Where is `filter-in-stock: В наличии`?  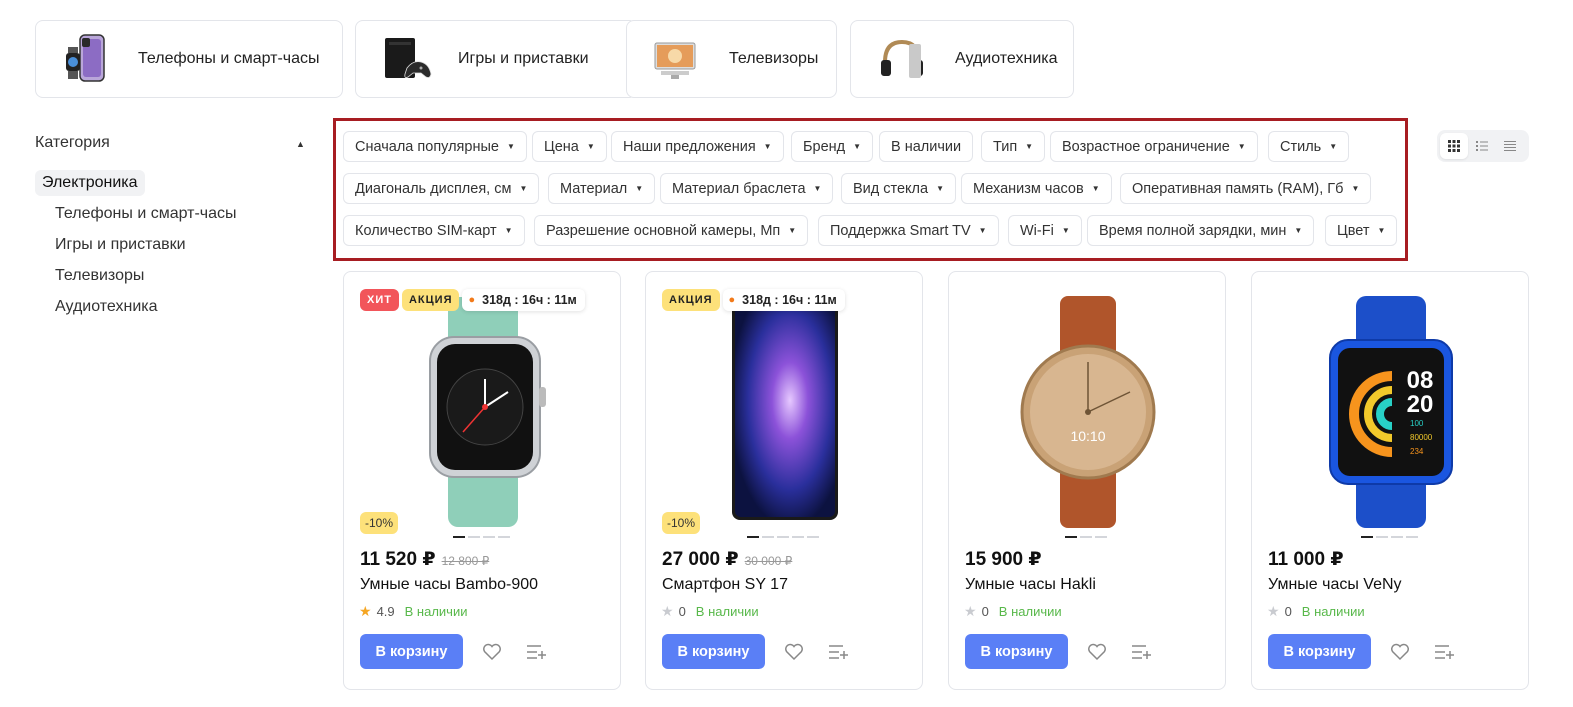
filter-in-stock: В наличии is located at coordinates (926, 146).